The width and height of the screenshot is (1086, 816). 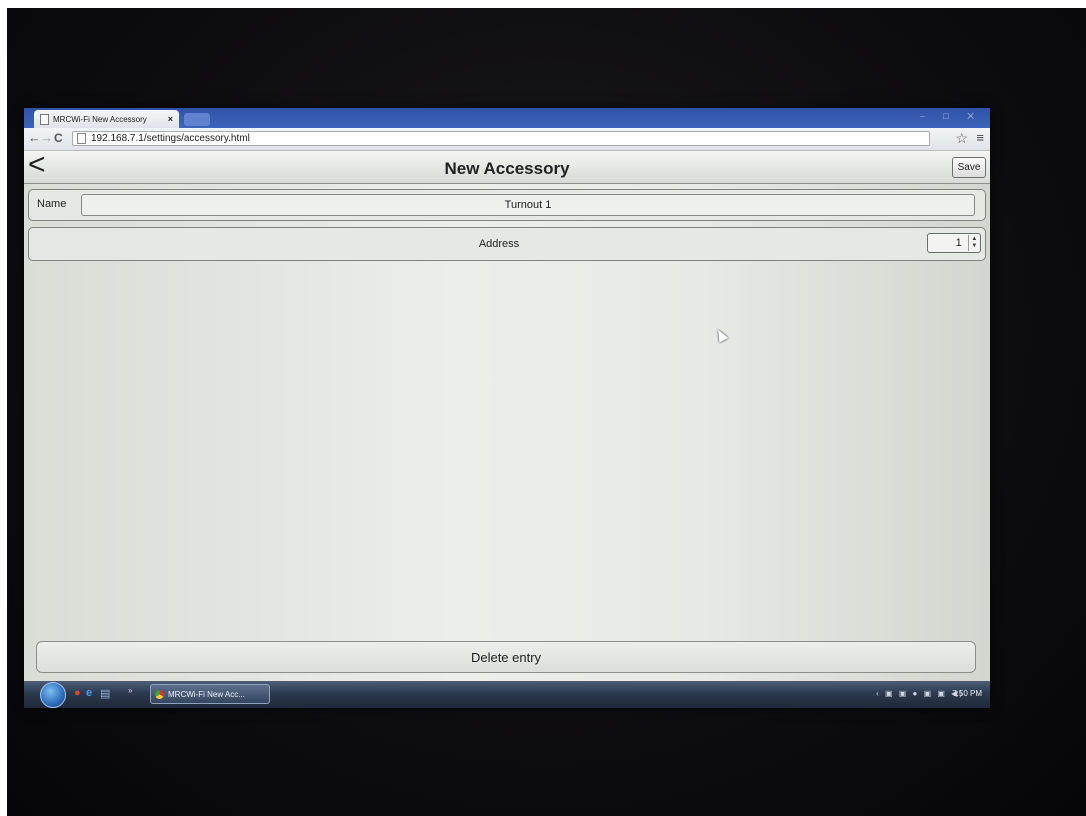 I want to click on window-controls: ⎯ □ ✕, so click(x=951, y=116).